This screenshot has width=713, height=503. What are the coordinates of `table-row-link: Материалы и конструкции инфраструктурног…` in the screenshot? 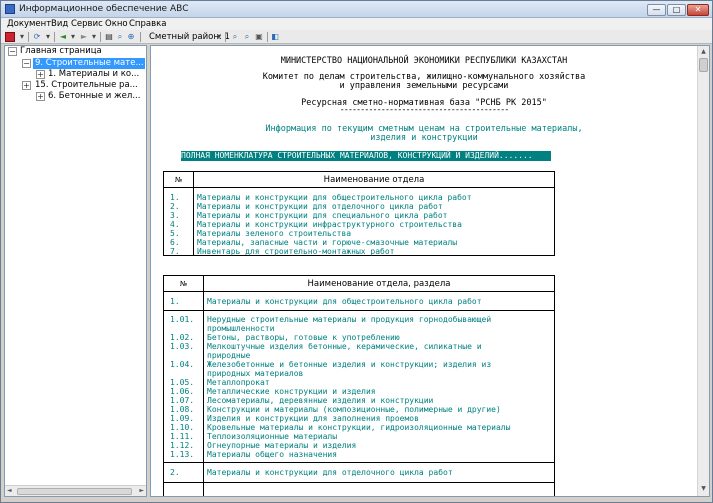 It's located at (374, 224).